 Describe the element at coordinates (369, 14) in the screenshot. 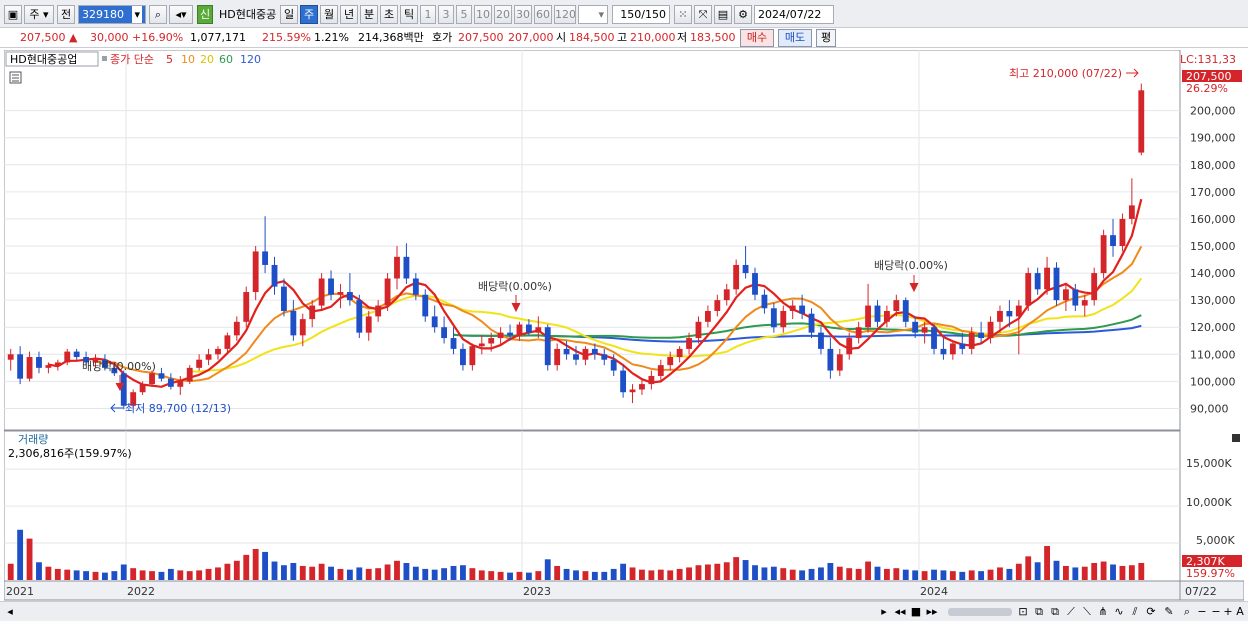

I see `period-minute: 분` at that location.